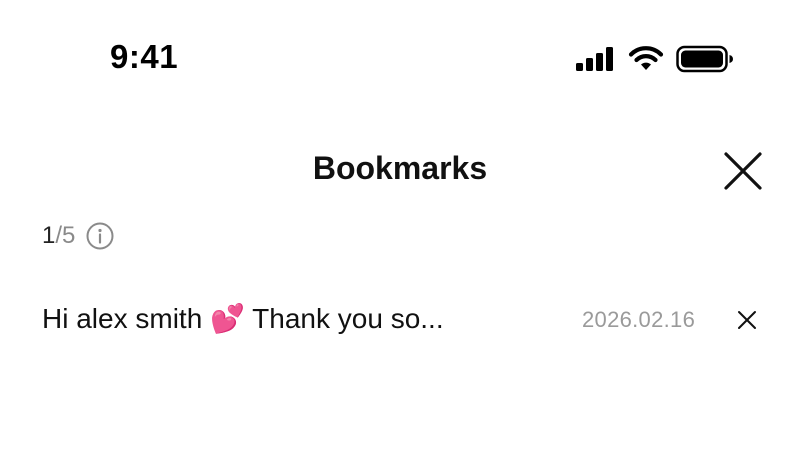 The width and height of the screenshot is (800, 450). What do you see at coordinates (704, 59) in the screenshot?
I see `battery-icon` at bounding box center [704, 59].